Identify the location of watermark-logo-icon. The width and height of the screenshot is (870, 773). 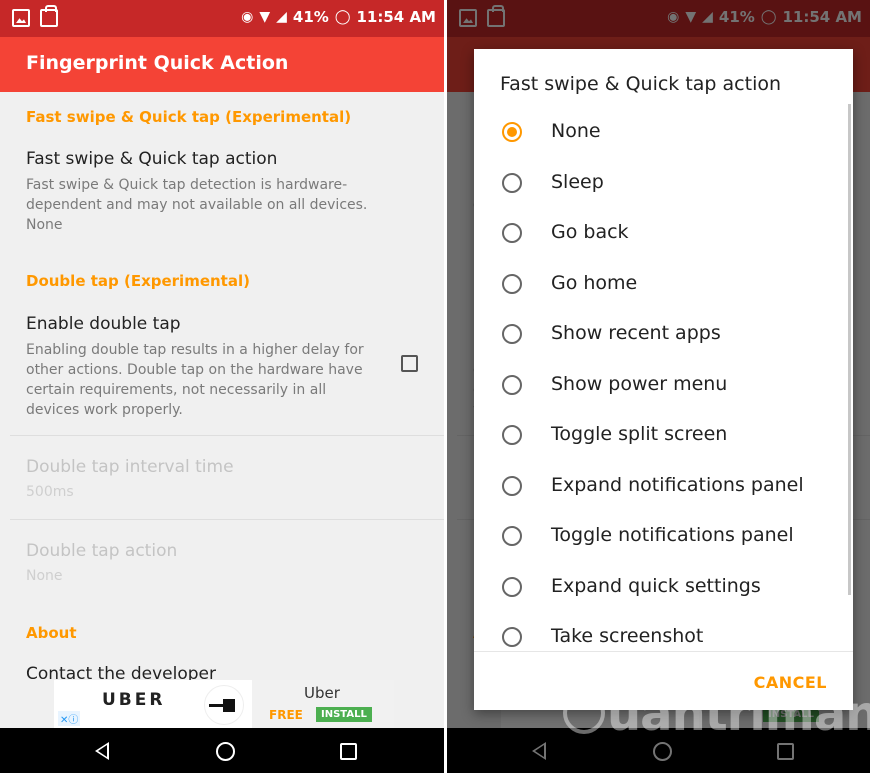
(584, 713).